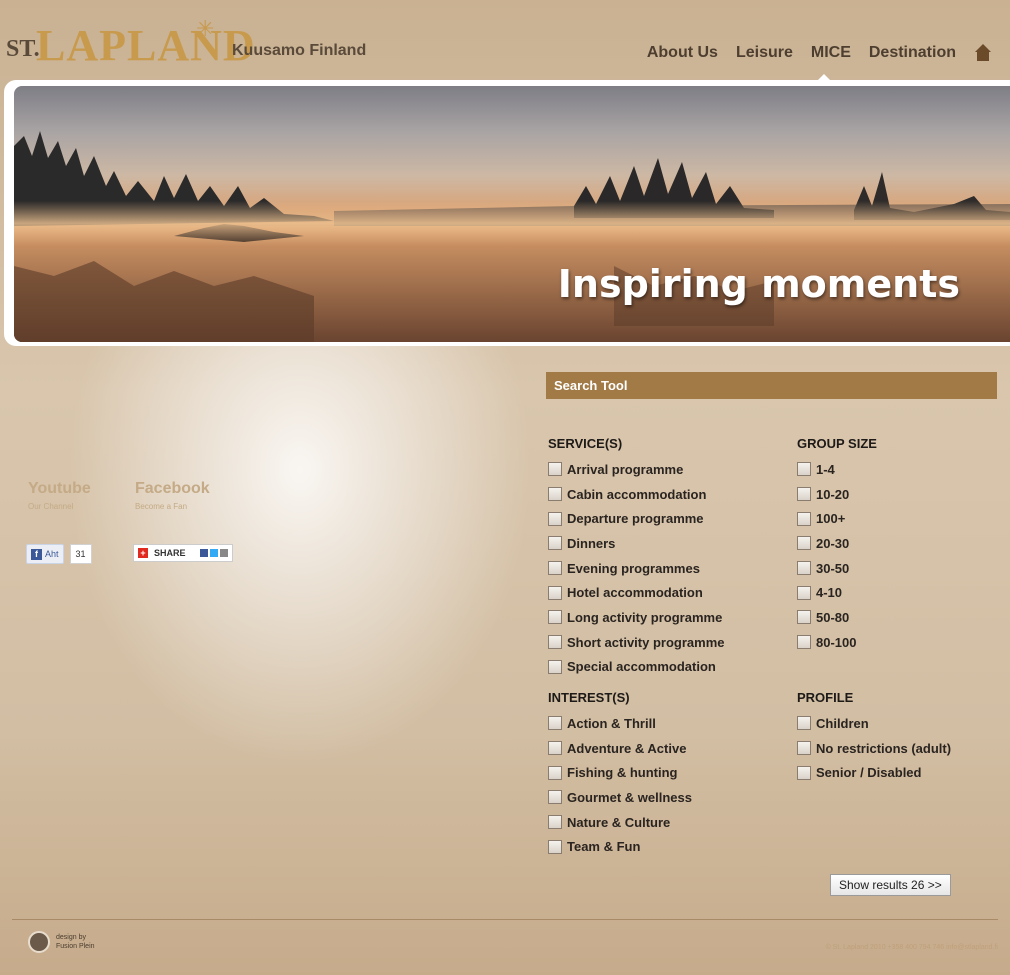 The height and width of the screenshot is (975, 1010). I want to click on profile-label: Children, so click(842, 723).